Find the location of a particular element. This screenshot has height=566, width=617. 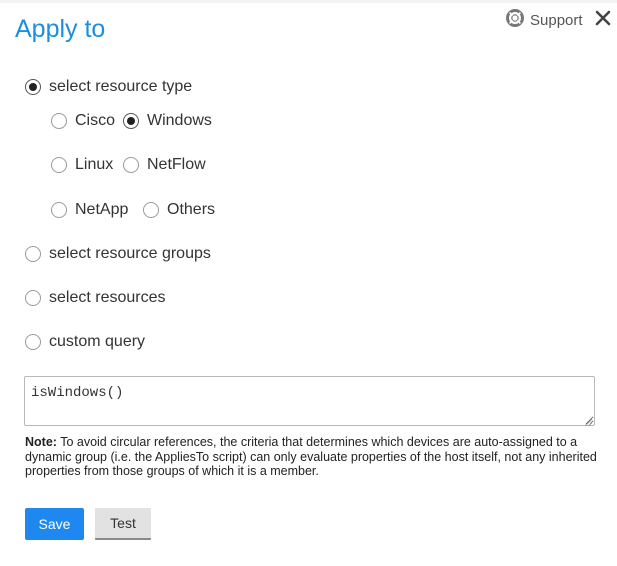

radio-label: Windows is located at coordinates (179, 120).